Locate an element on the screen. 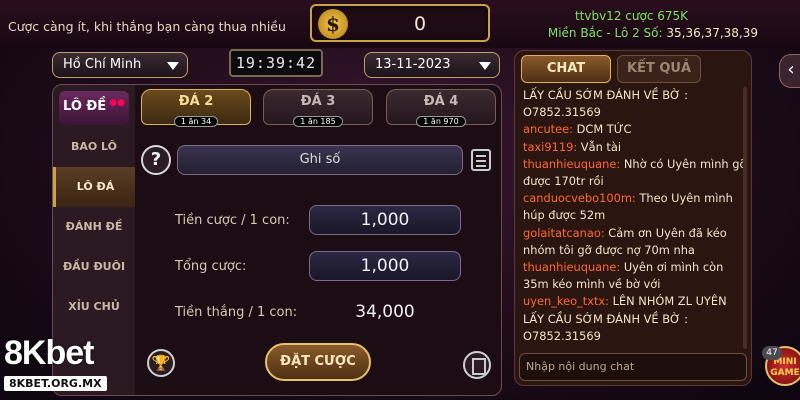 This screenshot has height=400, width=800. edit-note-icon is located at coordinates (481, 160).